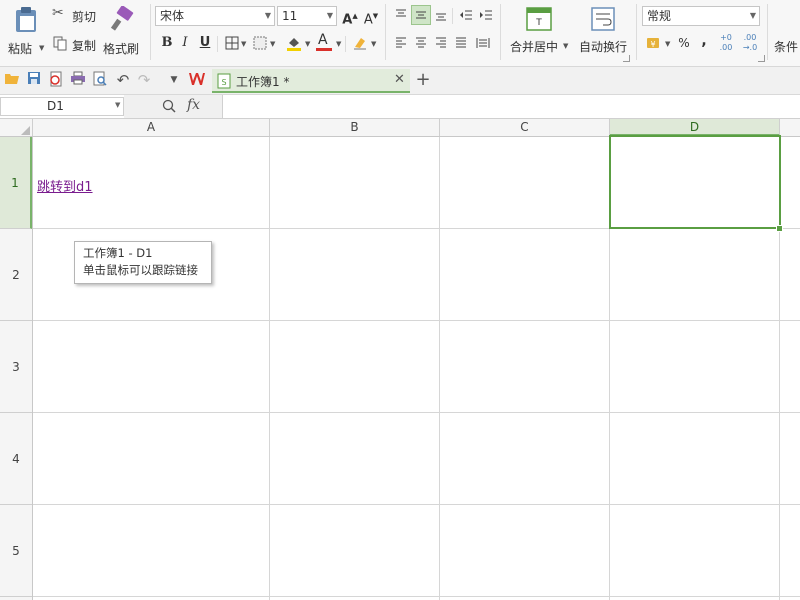 This screenshot has height=600, width=800. I want to click on tooltip-target: 工作簿1 - D1, so click(118, 253).